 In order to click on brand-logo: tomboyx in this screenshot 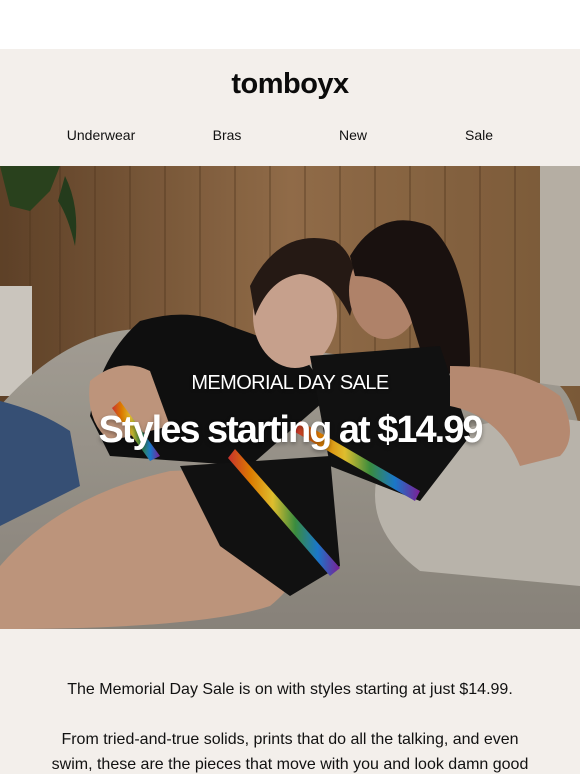, I will do `click(290, 84)`.